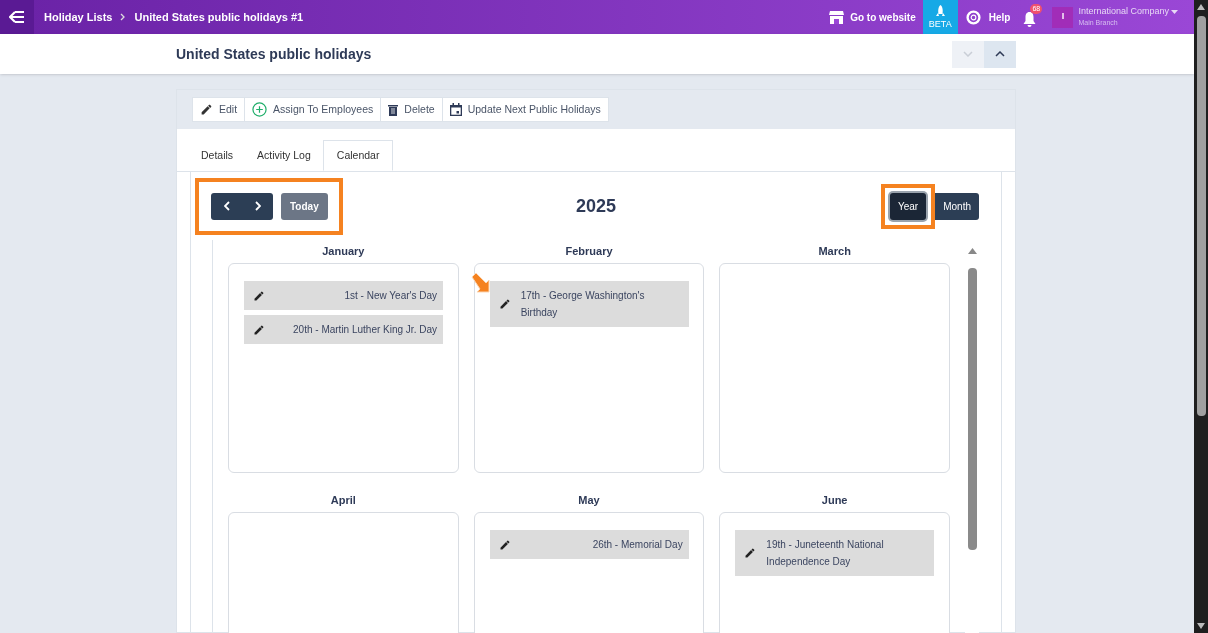 This screenshot has width=1208, height=633. What do you see at coordinates (834, 500) in the screenshot?
I see `month-name: June` at bounding box center [834, 500].